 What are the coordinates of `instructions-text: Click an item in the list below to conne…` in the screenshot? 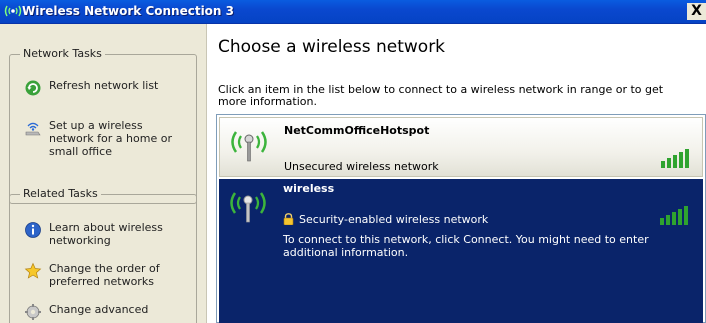 It's located at (441, 95).